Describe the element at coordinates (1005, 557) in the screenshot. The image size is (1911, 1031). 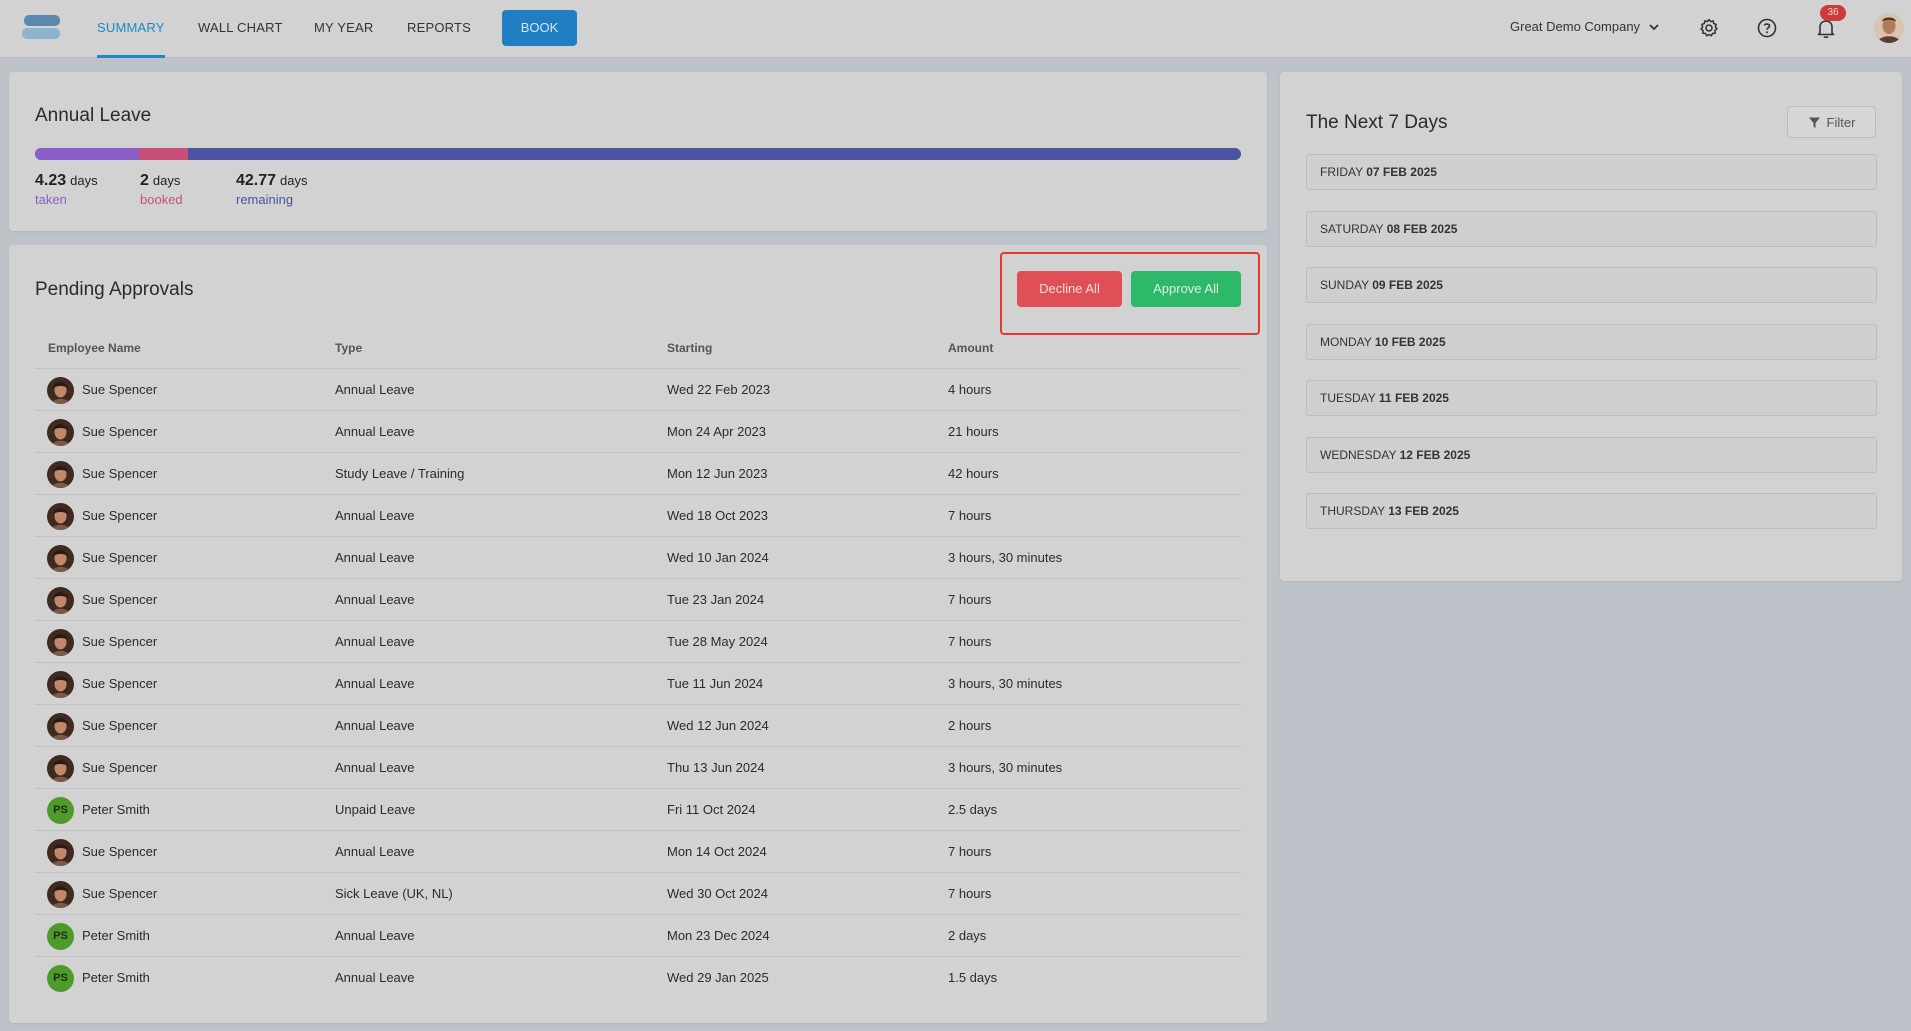
I see `leave-amount: 3 hours, 30 minutes` at that location.